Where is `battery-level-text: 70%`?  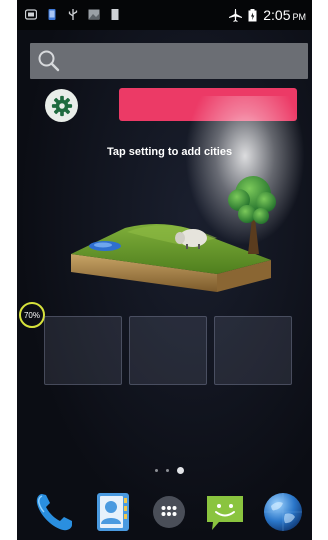
battery-level-text: 70% is located at coordinates (31, 315).